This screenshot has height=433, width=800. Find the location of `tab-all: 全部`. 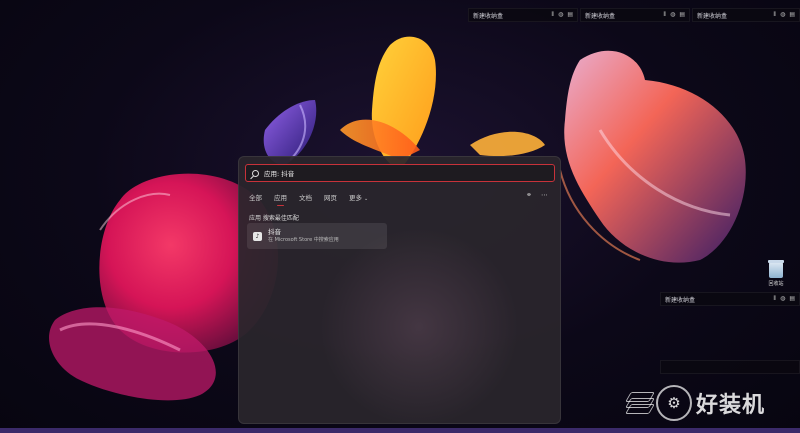

tab-all: 全部 is located at coordinates (255, 197).